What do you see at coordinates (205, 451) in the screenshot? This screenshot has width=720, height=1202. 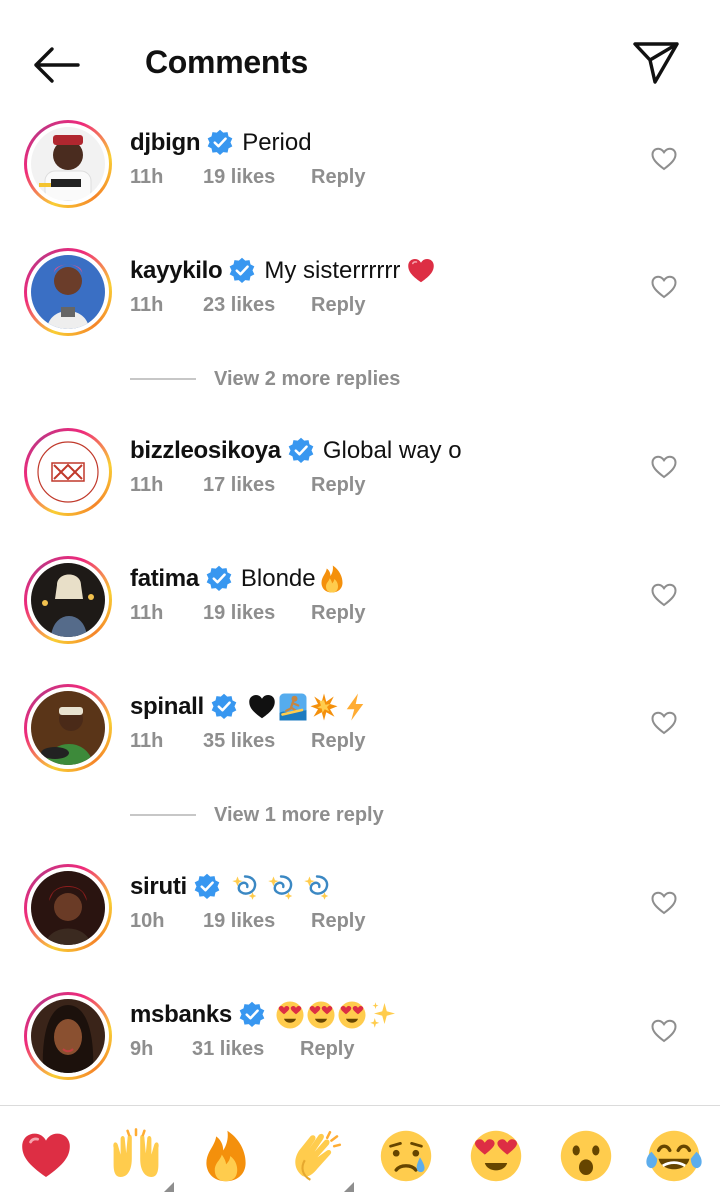 I see `username: bizzleosikoya` at bounding box center [205, 451].